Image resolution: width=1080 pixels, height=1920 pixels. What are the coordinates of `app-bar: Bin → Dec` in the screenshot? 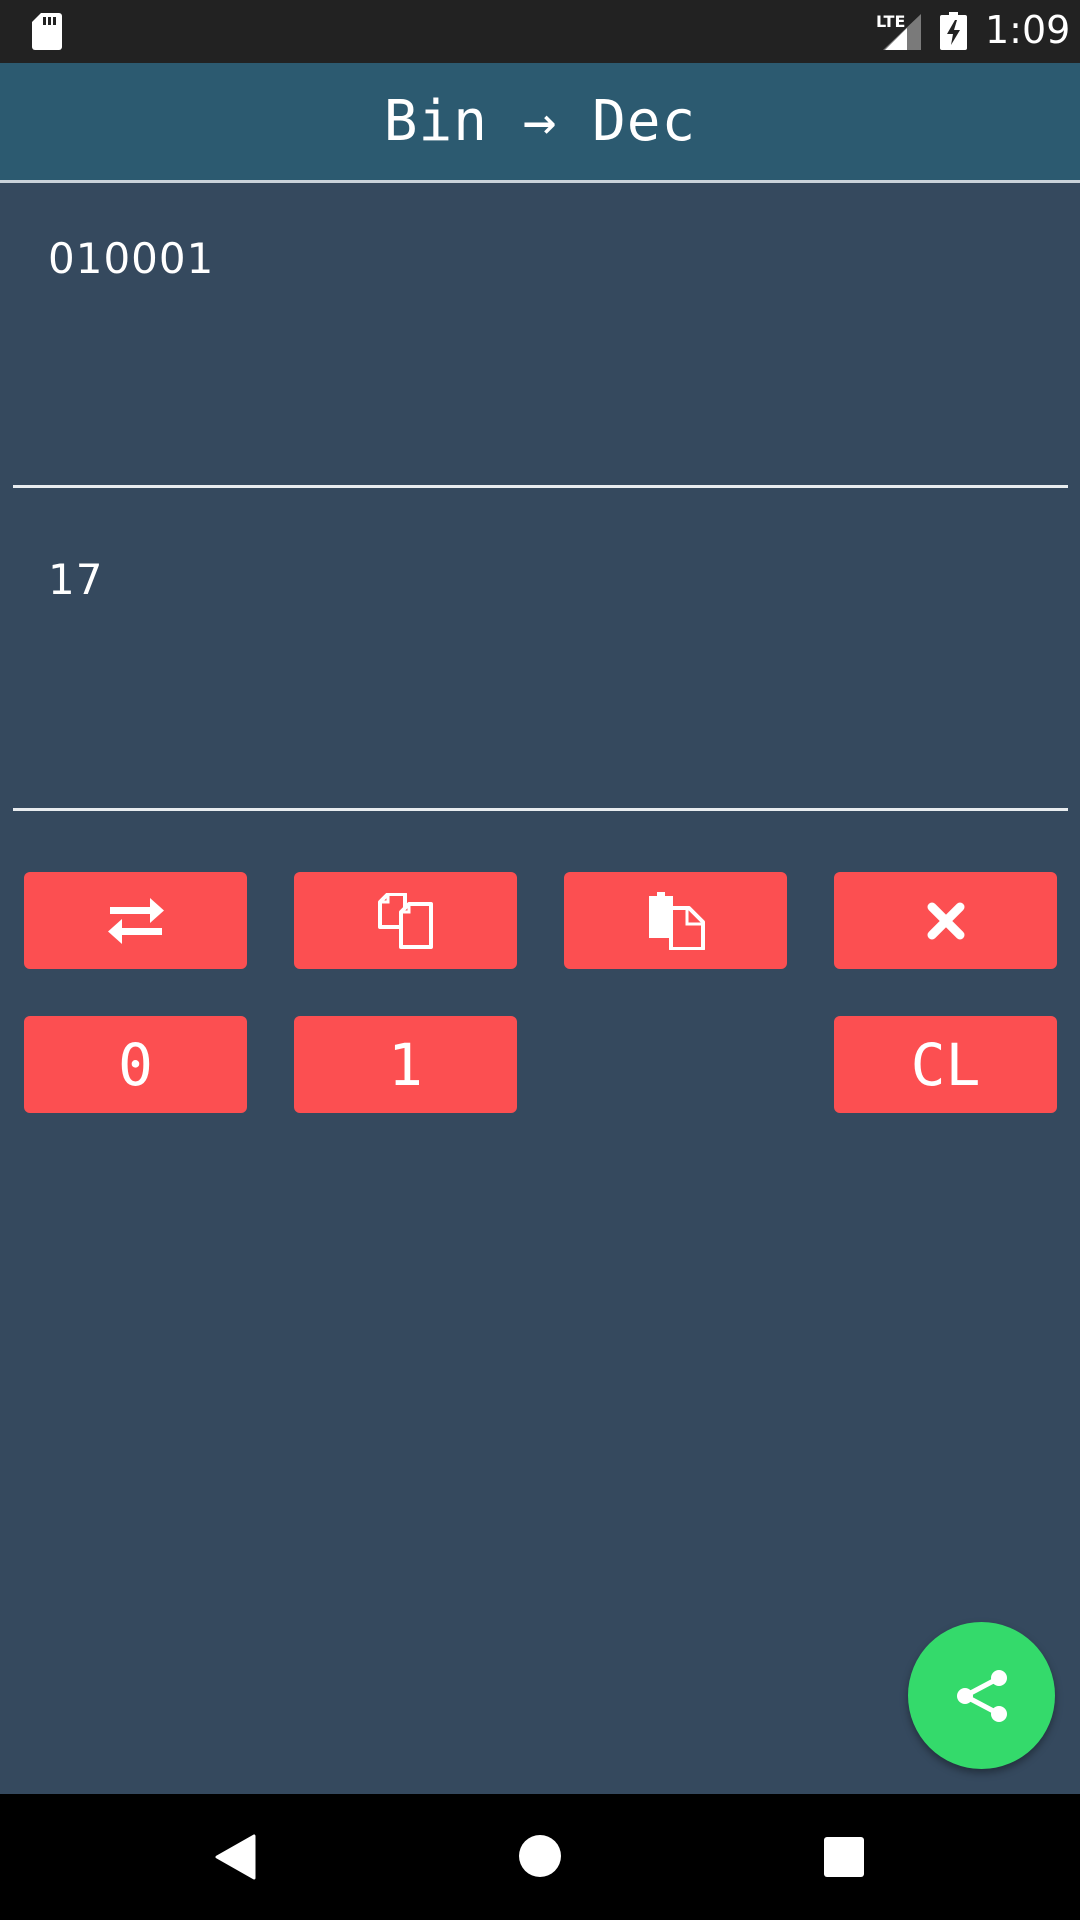 It's located at (540, 121).